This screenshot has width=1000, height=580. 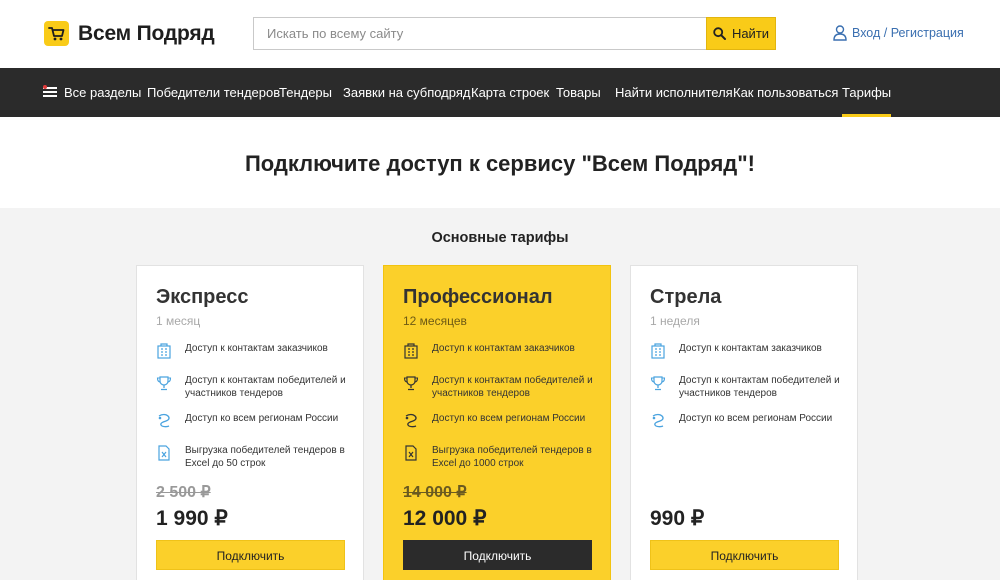 What do you see at coordinates (686, 297) in the screenshot?
I see `plan-name: Стрела` at bounding box center [686, 297].